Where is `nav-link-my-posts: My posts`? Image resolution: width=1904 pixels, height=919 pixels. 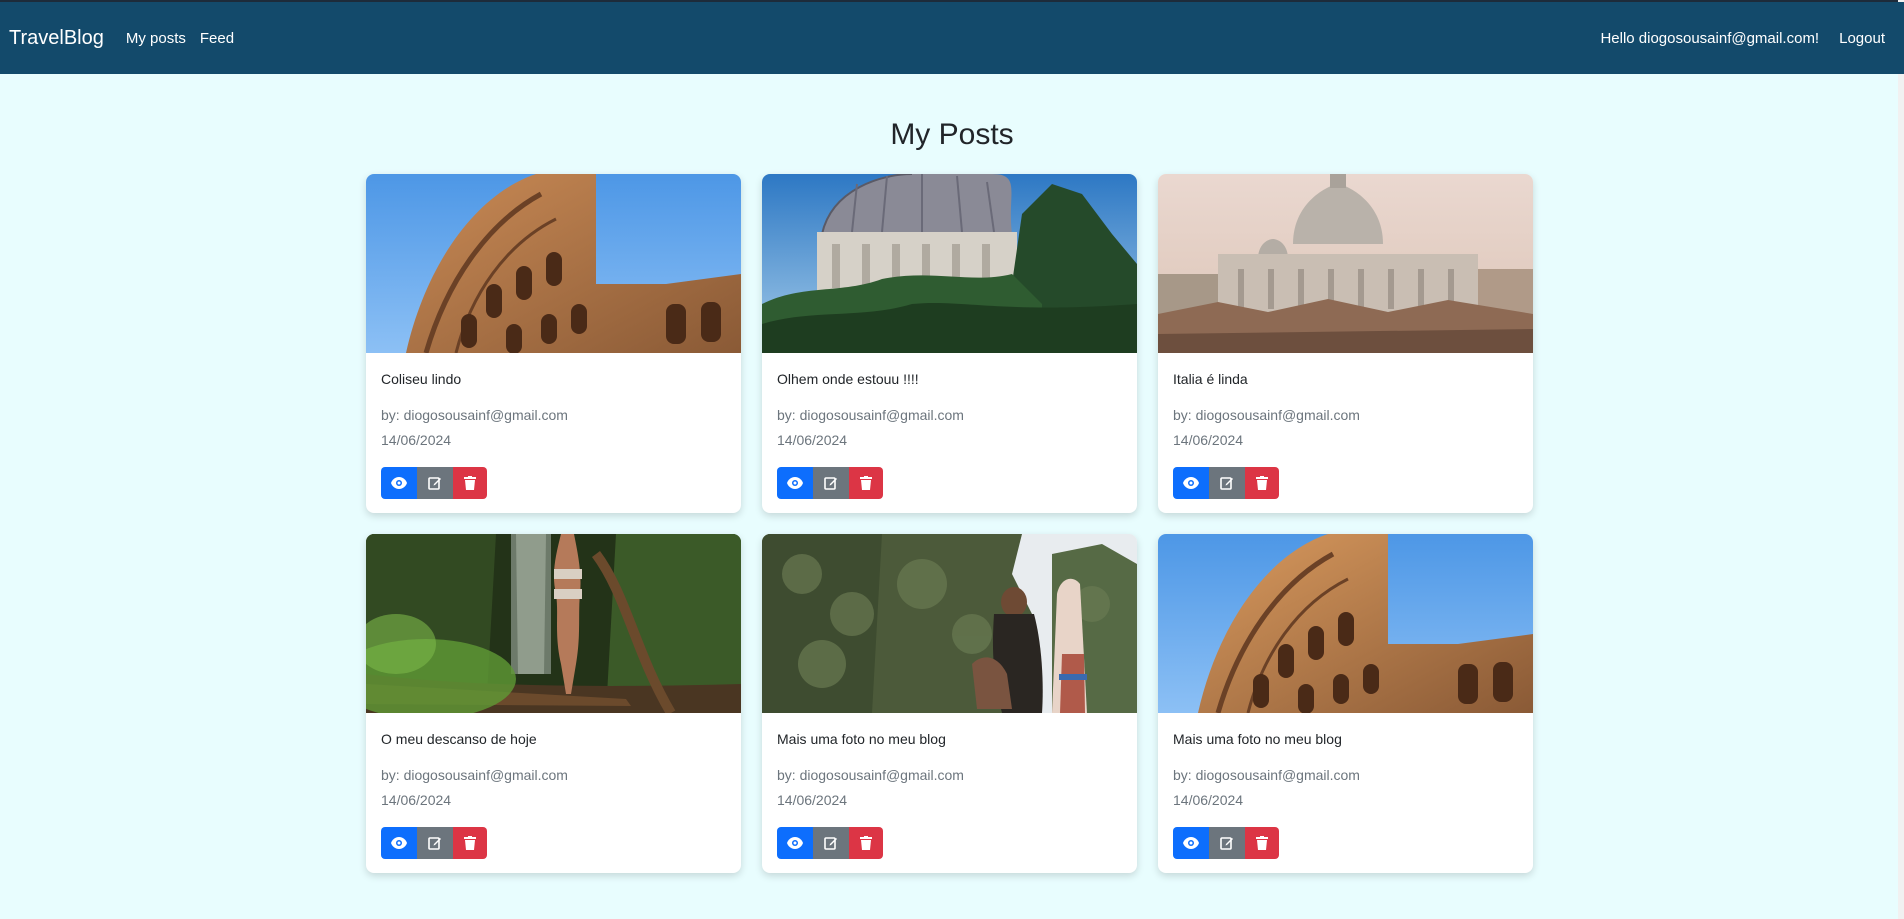
nav-link-my-posts: My posts is located at coordinates (156, 38).